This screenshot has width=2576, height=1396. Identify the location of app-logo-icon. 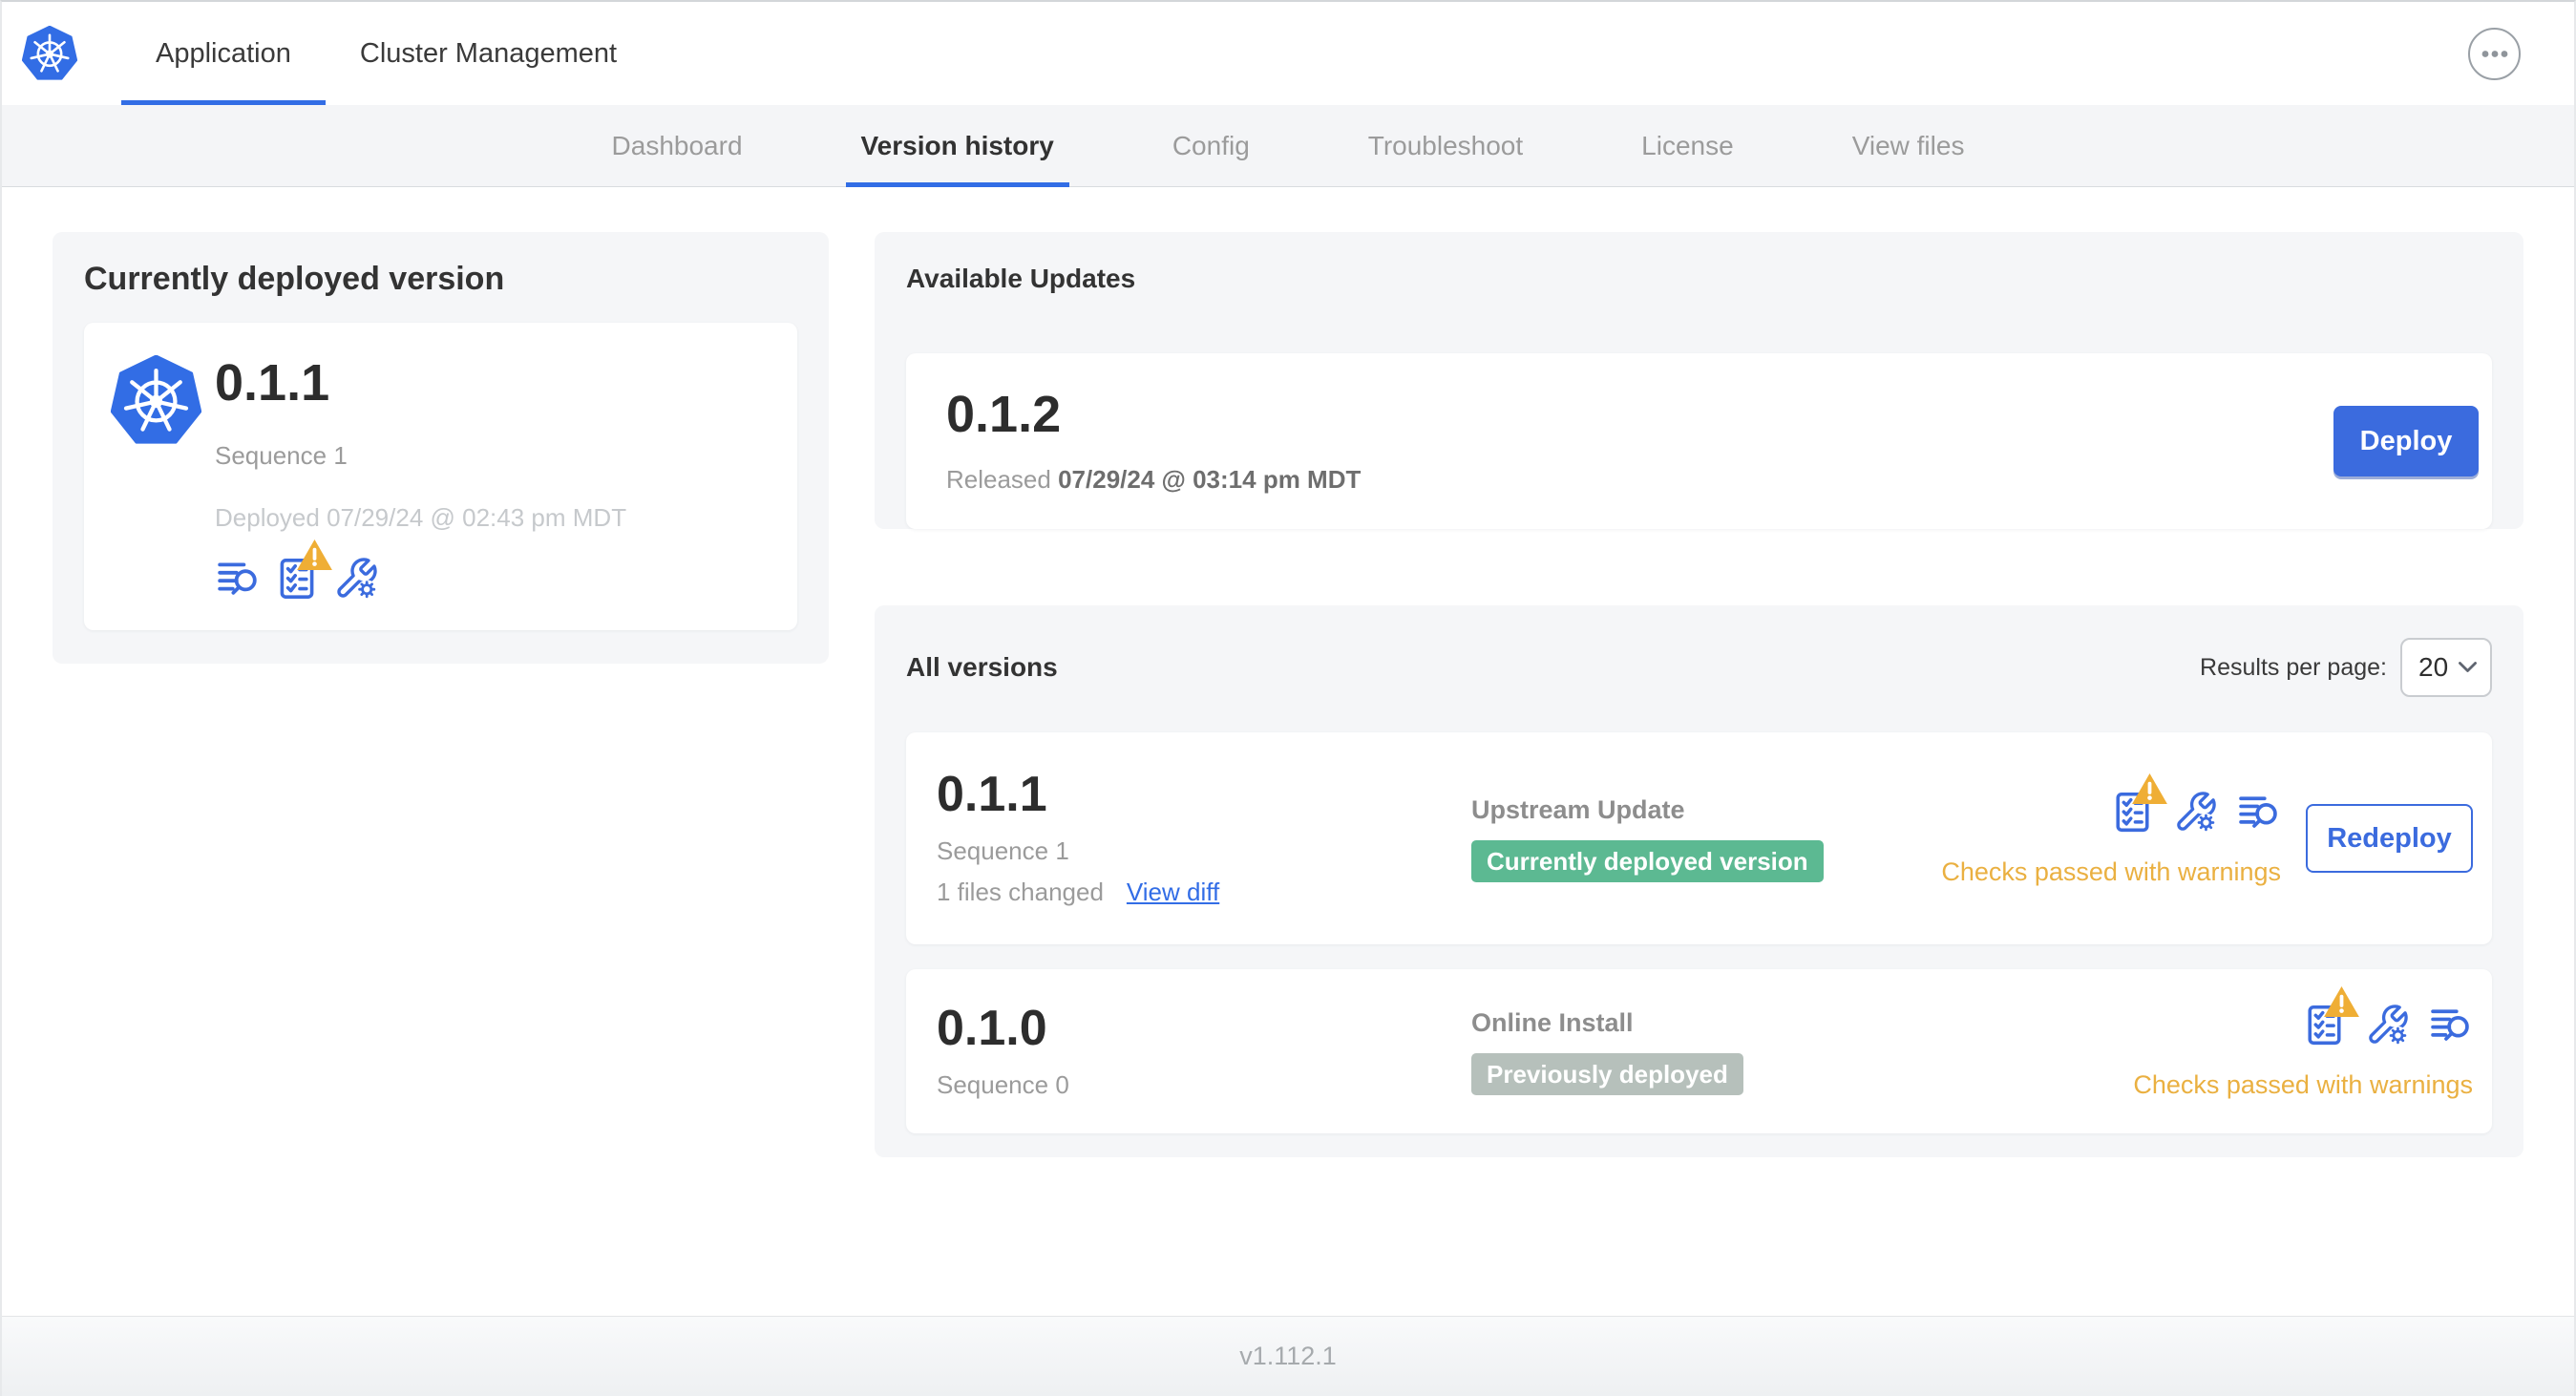
(156, 400).